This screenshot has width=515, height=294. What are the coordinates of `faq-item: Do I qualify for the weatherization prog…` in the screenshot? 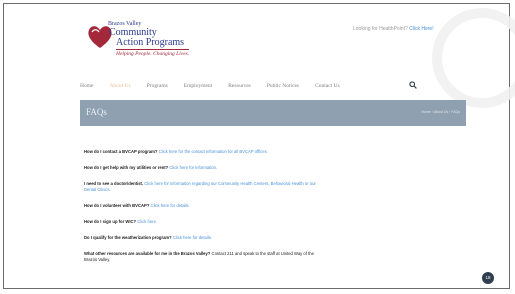 It's located at (204, 238).